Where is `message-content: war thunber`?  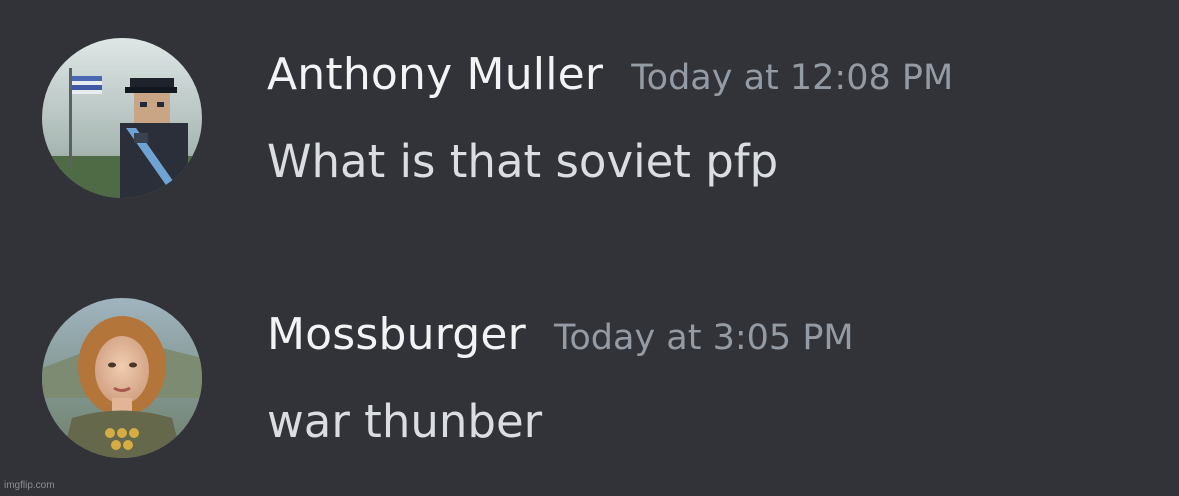 message-content: war thunber is located at coordinates (405, 421).